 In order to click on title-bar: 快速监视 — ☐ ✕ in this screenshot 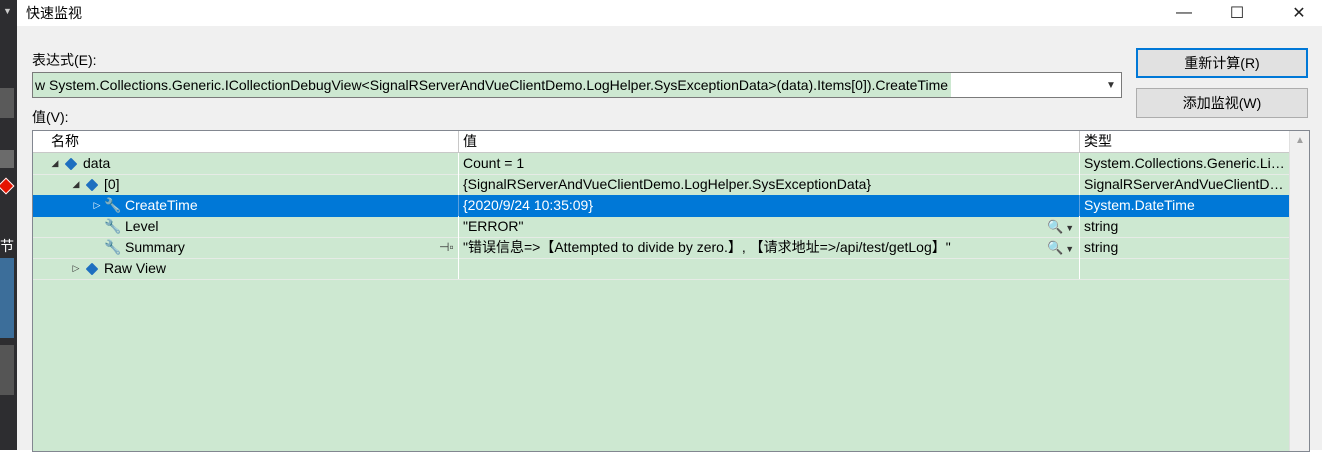, I will do `click(661, 13)`.